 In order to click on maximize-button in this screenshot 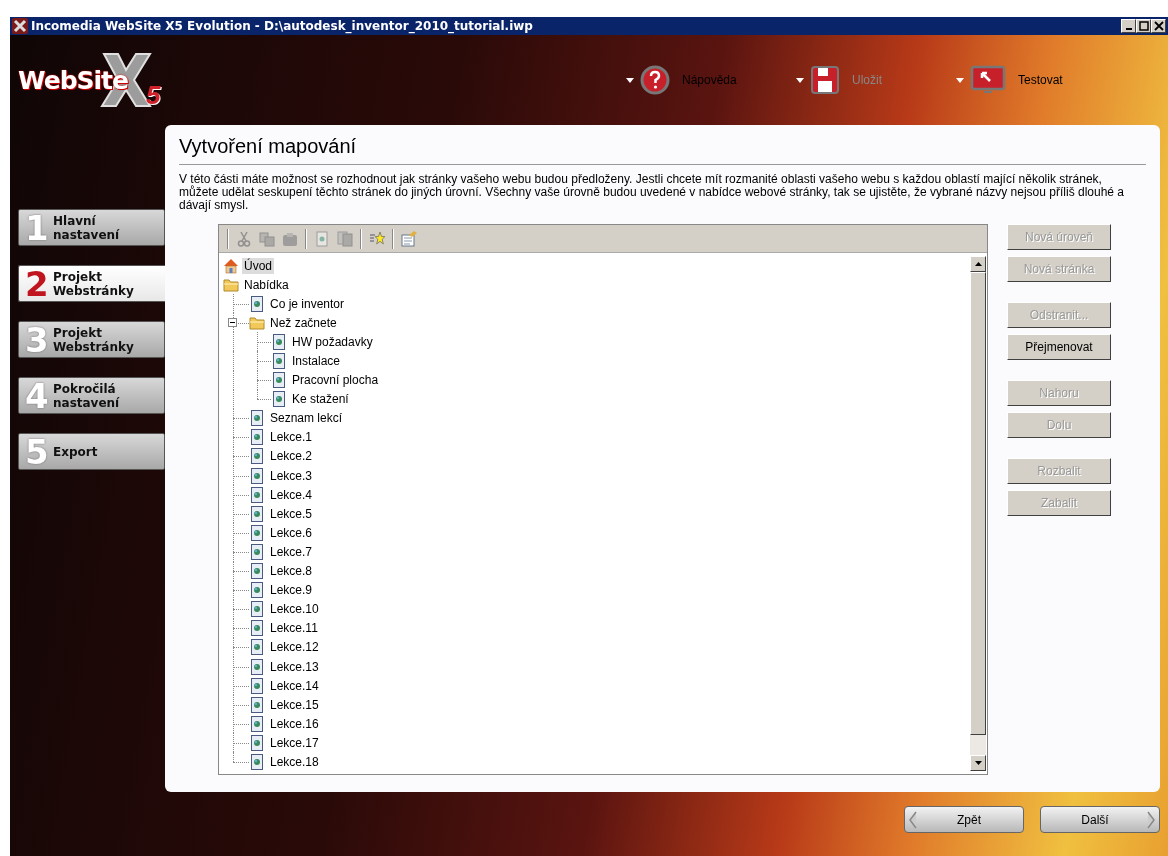, I will do `click(1143, 26)`.